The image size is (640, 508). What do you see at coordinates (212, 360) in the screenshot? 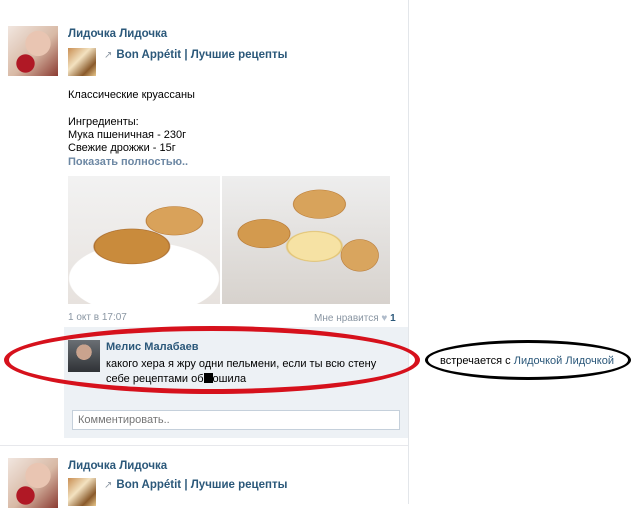
I see `red-circle-annotation` at bounding box center [212, 360].